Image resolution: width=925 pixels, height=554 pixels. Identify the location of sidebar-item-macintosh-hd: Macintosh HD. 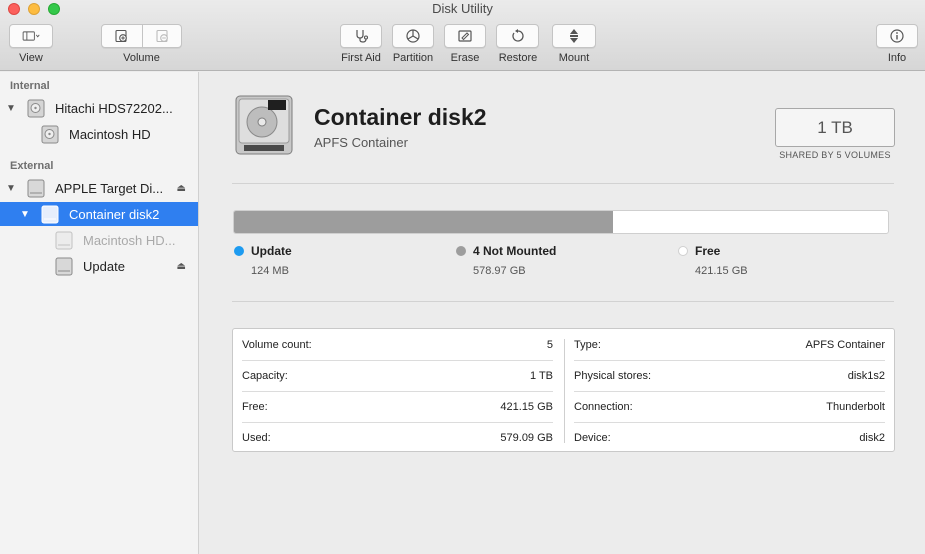
(99, 134).